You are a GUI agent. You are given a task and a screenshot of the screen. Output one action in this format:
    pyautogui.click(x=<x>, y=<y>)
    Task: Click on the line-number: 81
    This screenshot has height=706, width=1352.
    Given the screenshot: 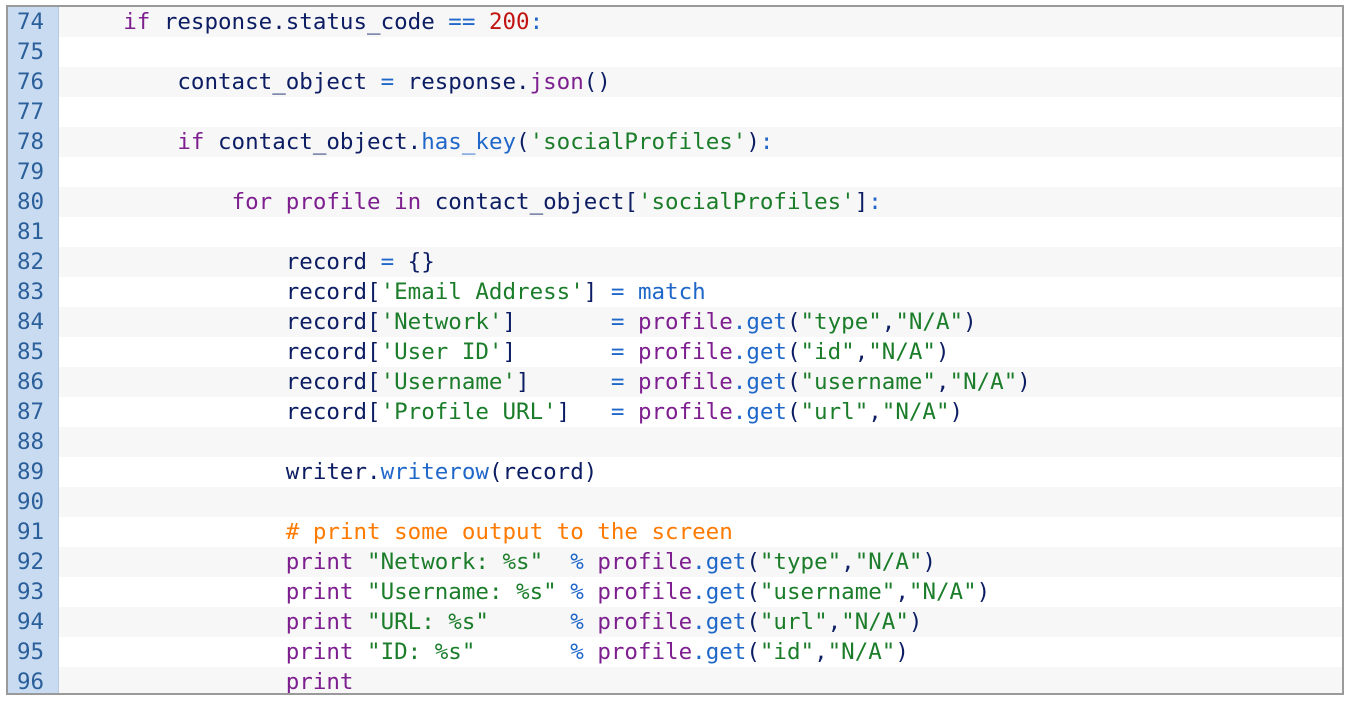 What is the action you would take?
    pyautogui.click(x=33, y=232)
    